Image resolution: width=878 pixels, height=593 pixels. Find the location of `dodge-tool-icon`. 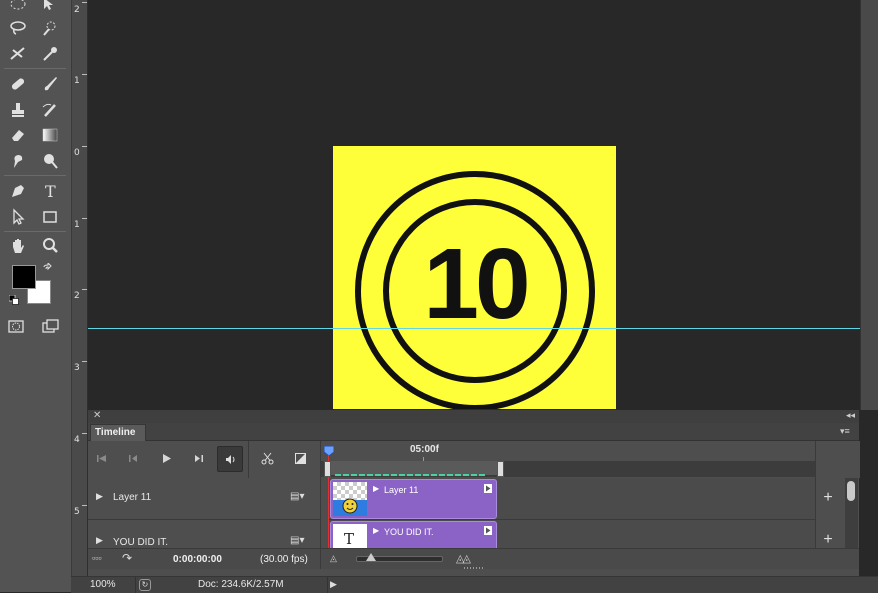

dodge-tool-icon is located at coordinates (50, 161).